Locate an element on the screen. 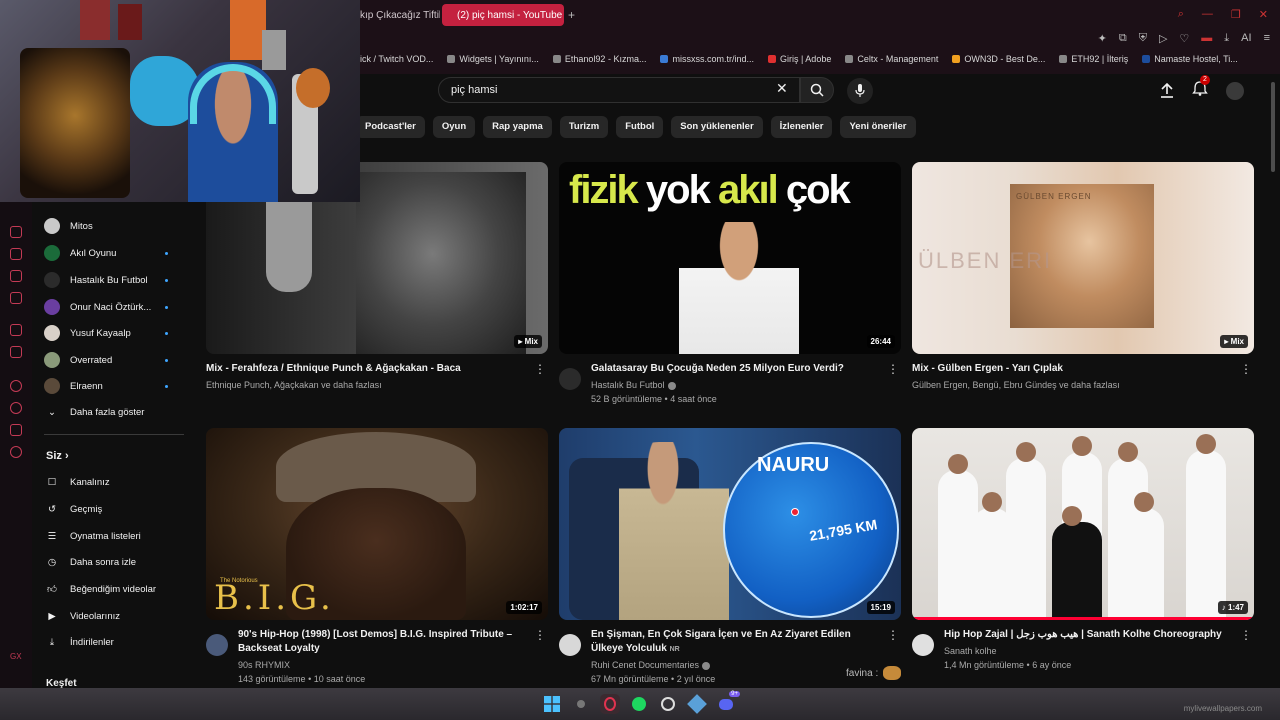 The height and width of the screenshot is (720, 1280). upload-icon is located at coordinates (1167, 90).